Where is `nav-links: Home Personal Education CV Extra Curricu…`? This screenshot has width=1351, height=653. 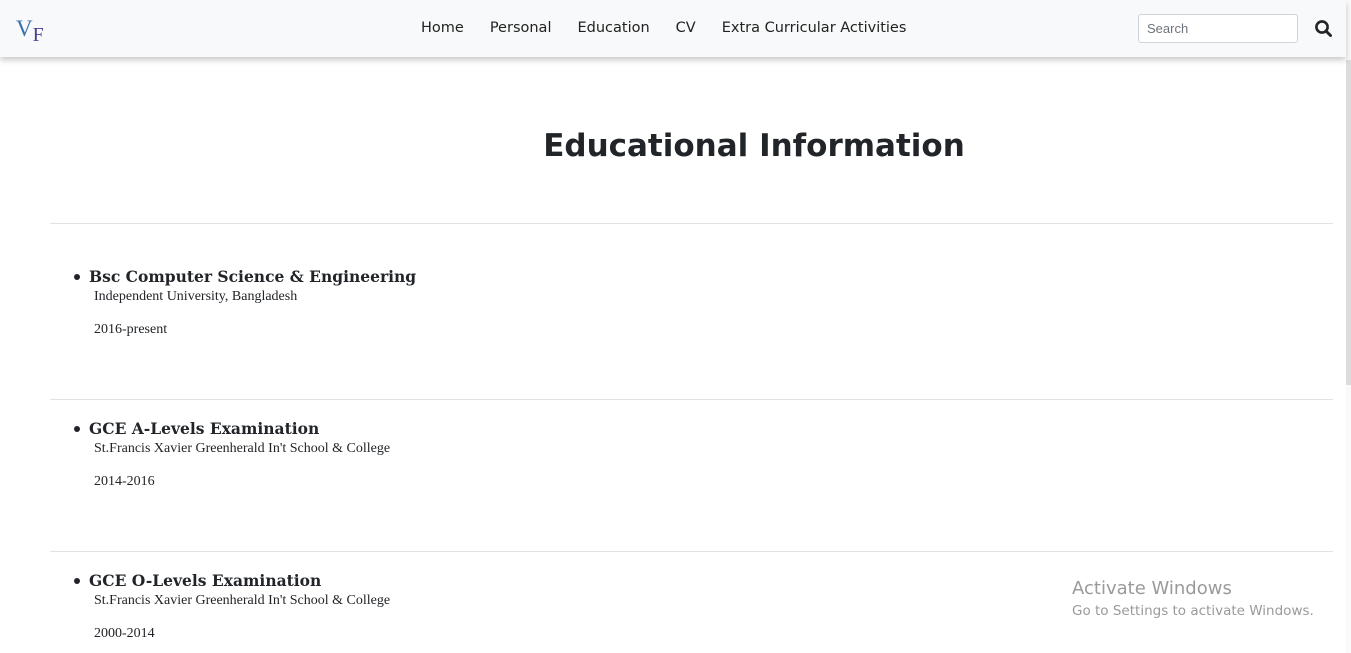
nav-links: Home Personal Education CV Extra Curricu… is located at coordinates (676, 28).